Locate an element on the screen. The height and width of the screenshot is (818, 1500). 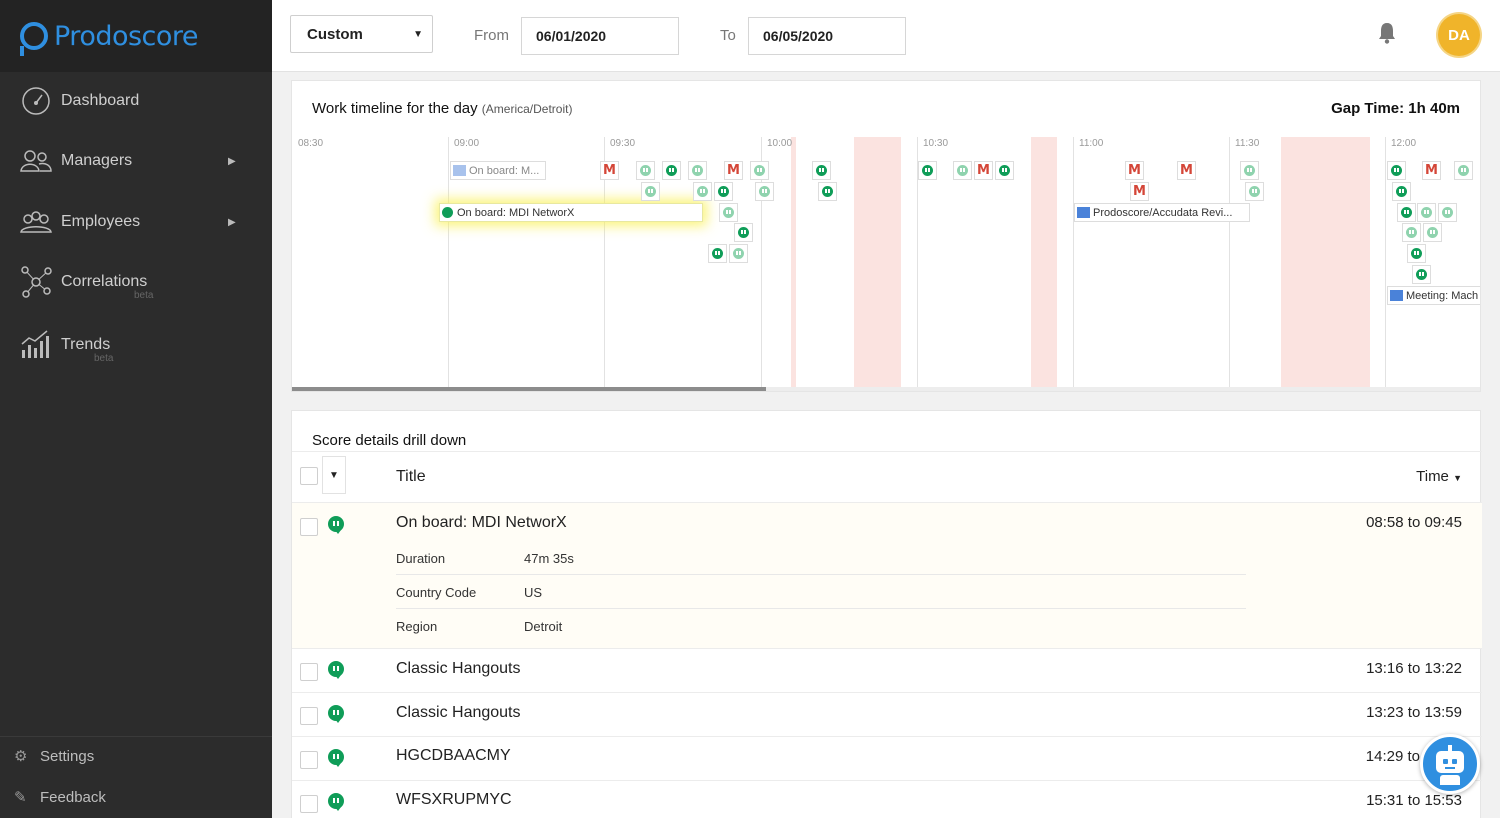
sidebar-item-settings: ⚙ Settings is located at coordinates (54, 756).